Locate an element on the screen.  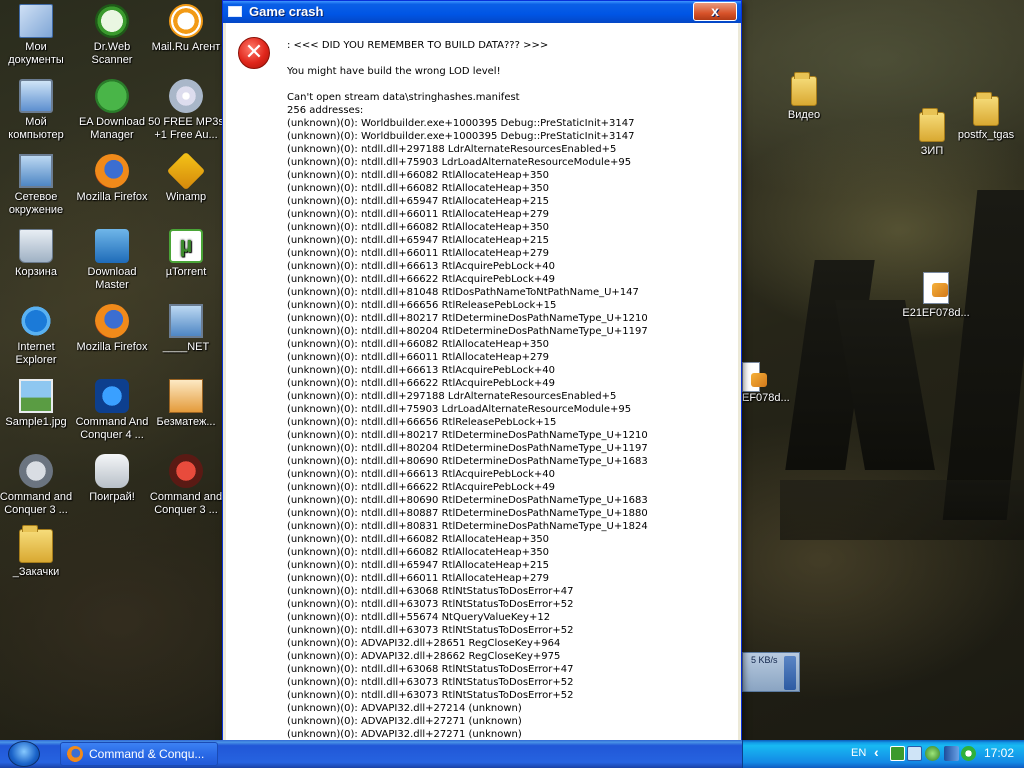
winamp-icon is located at coordinates (186, 171).